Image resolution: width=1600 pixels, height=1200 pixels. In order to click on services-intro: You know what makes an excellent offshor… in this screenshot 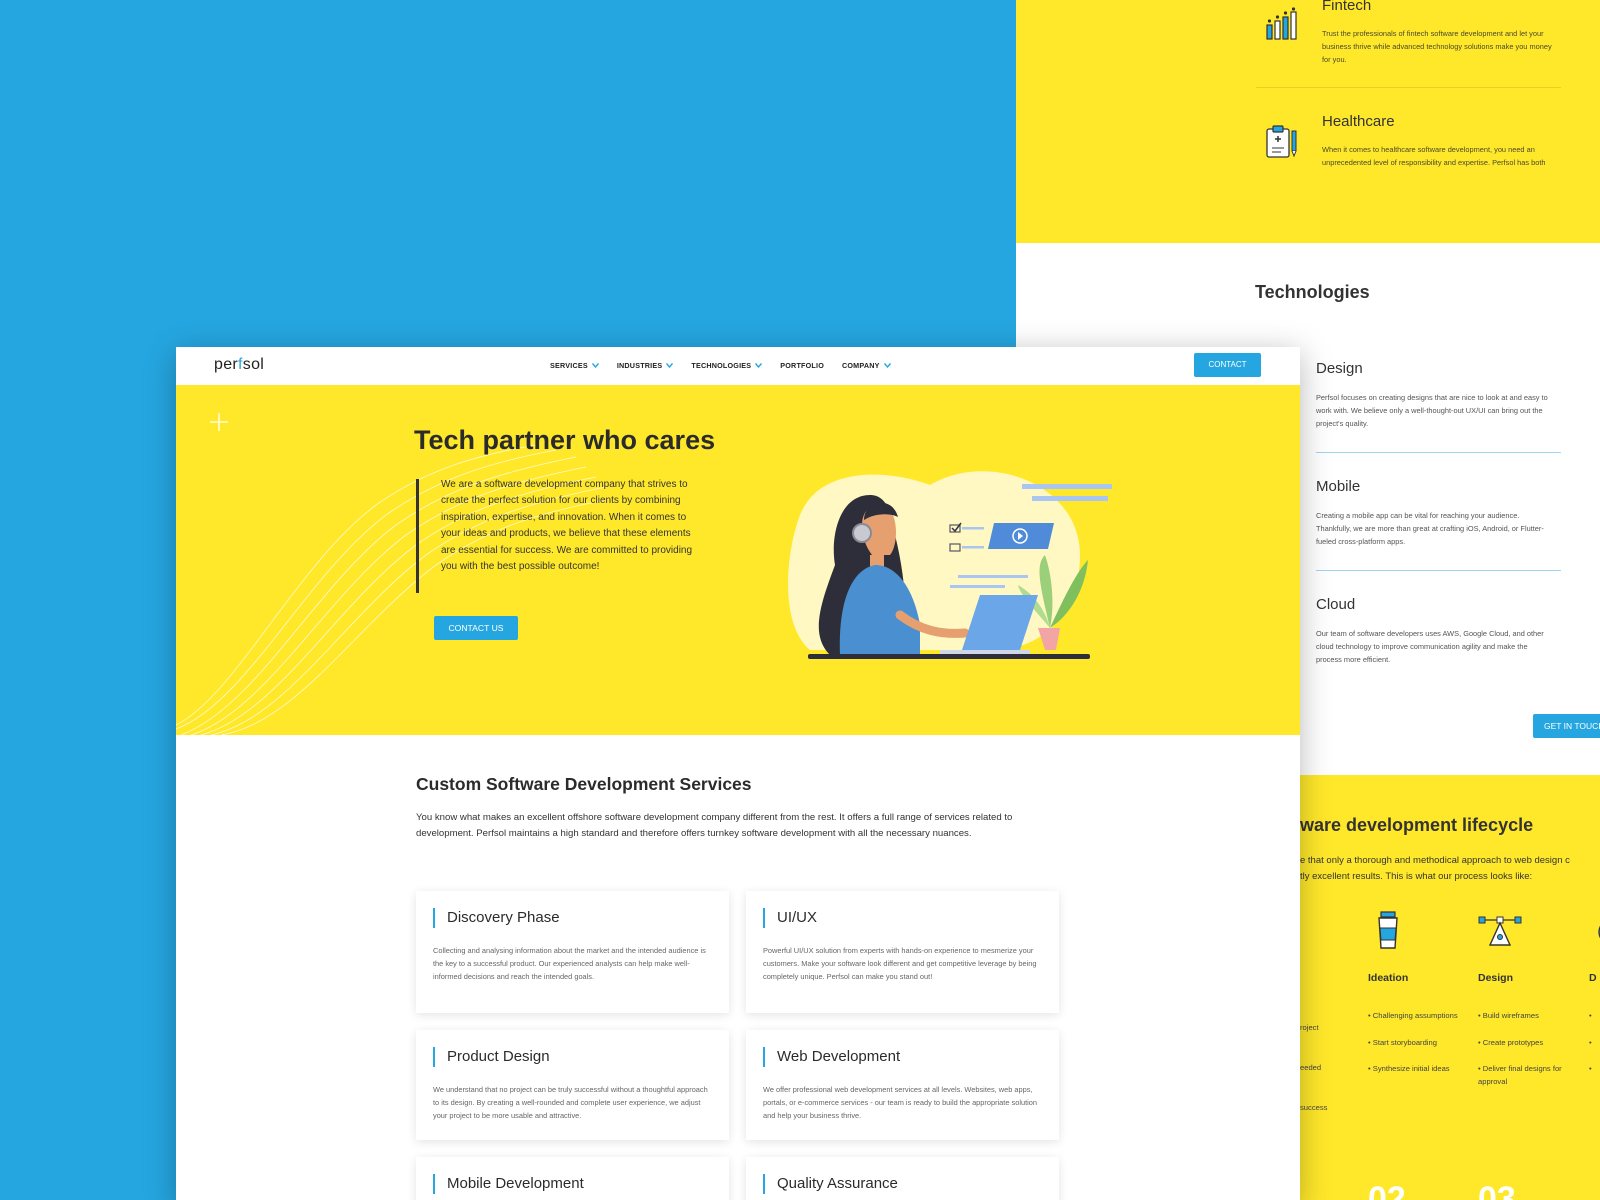, I will do `click(714, 826)`.